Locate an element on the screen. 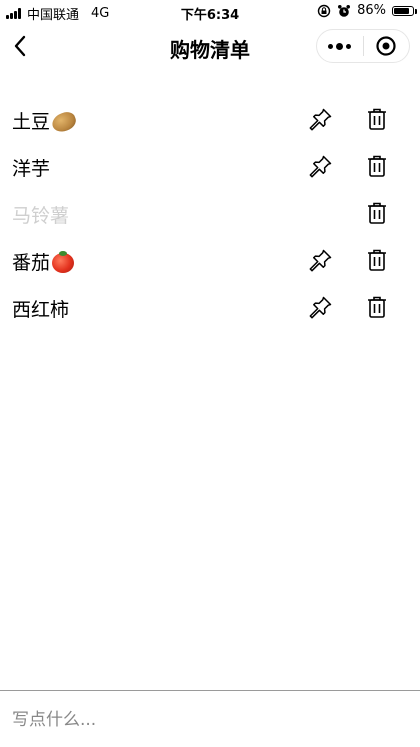 This screenshot has height=747, width=420. status-bar: 中国联通 4G 下午6:34 86% is located at coordinates (210, 12).